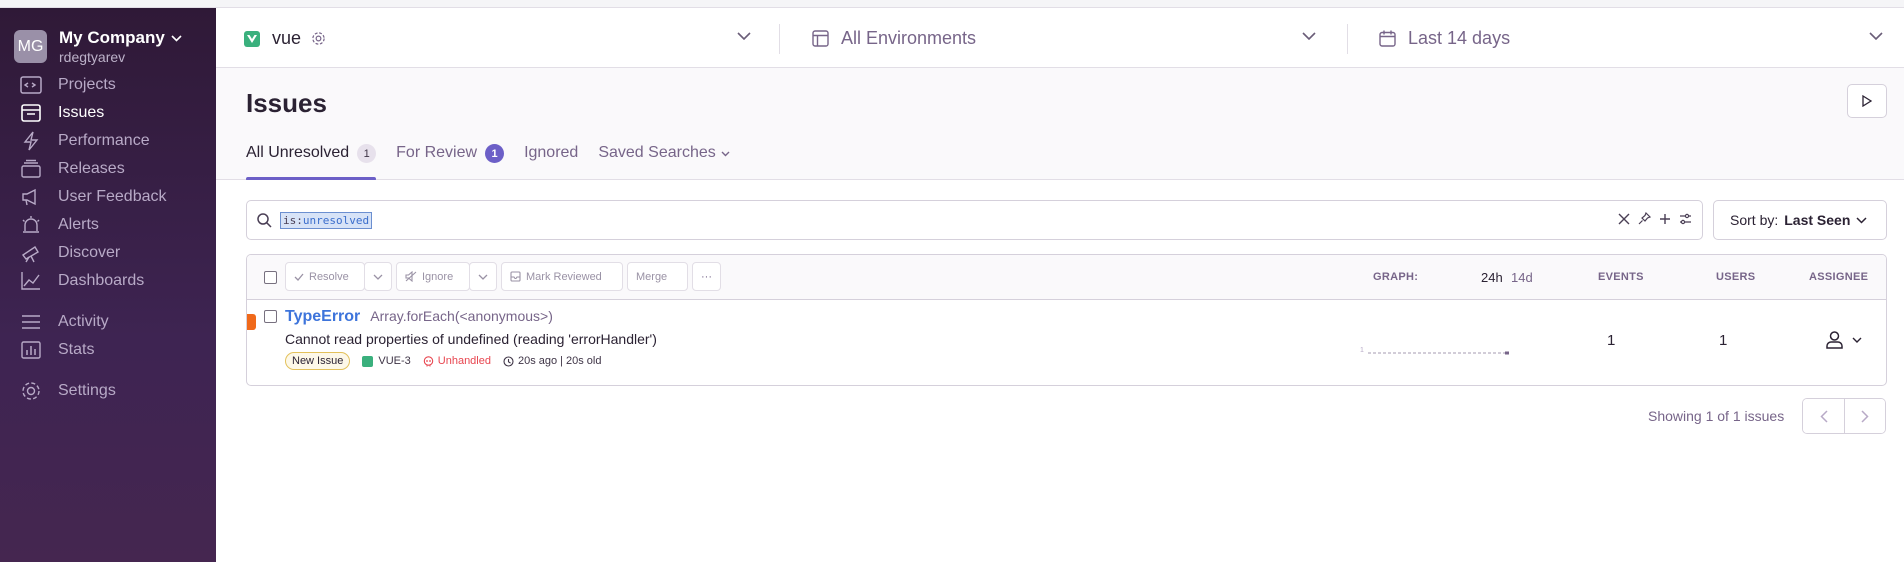 This screenshot has width=1904, height=562. Describe the element at coordinates (1864, 416) in the screenshot. I see `next-page-button` at that location.